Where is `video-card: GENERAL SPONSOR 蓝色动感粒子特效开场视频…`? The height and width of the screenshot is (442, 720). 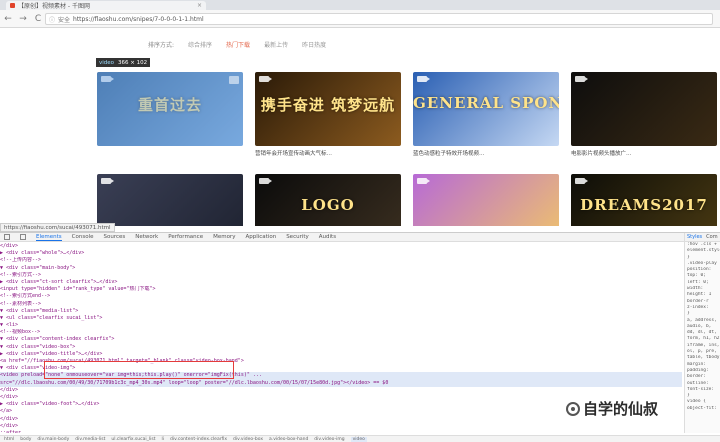 video-card: GENERAL SPONSOR 蓝色动感粒子特效开场视频… is located at coordinates (486, 114).